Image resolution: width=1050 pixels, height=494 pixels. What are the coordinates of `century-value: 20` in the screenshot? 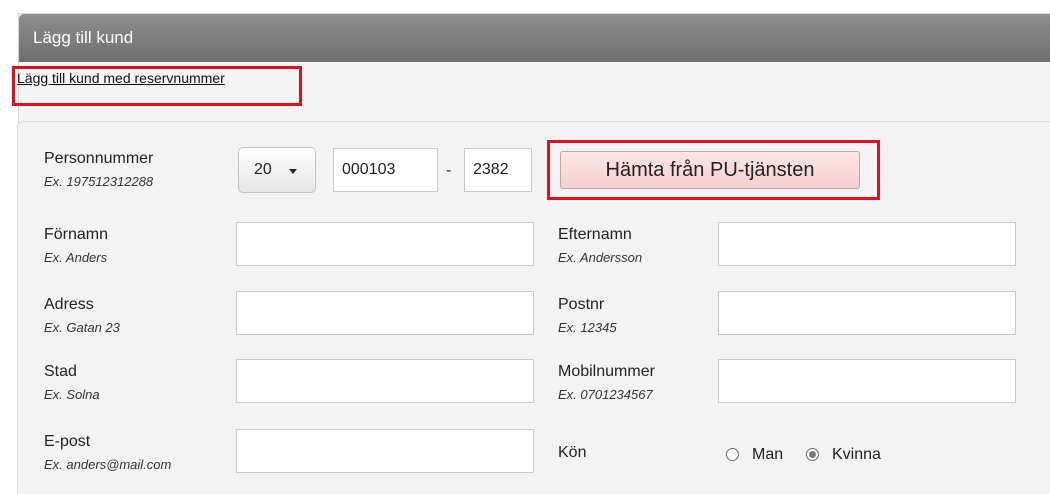 It's located at (263, 169).